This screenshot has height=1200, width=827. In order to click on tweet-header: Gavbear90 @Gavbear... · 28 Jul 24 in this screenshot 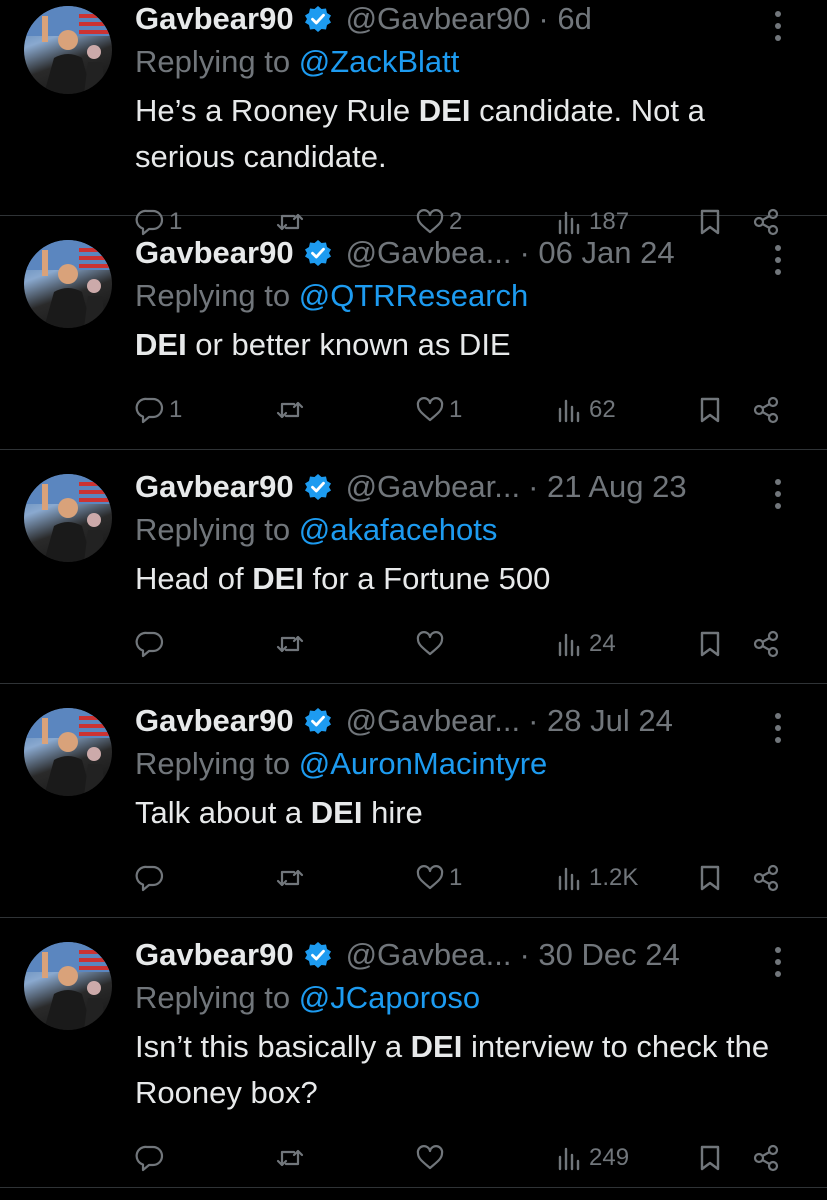, I will do `click(471, 721)`.